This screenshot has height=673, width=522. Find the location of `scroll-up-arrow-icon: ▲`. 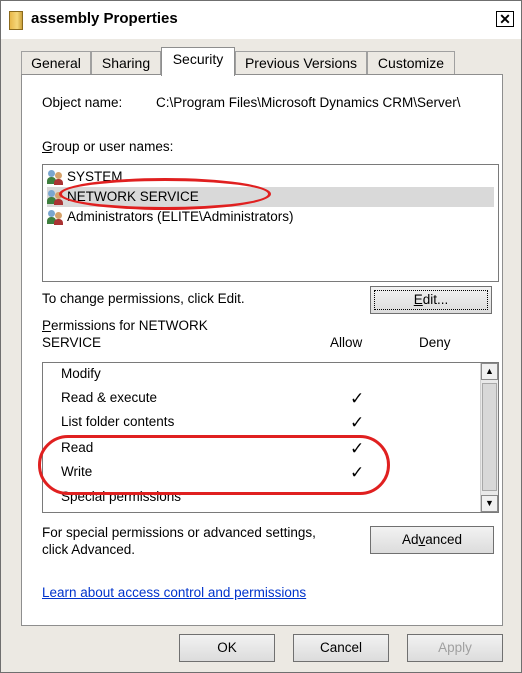

scroll-up-arrow-icon: ▲ is located at coordinates (489, 371).